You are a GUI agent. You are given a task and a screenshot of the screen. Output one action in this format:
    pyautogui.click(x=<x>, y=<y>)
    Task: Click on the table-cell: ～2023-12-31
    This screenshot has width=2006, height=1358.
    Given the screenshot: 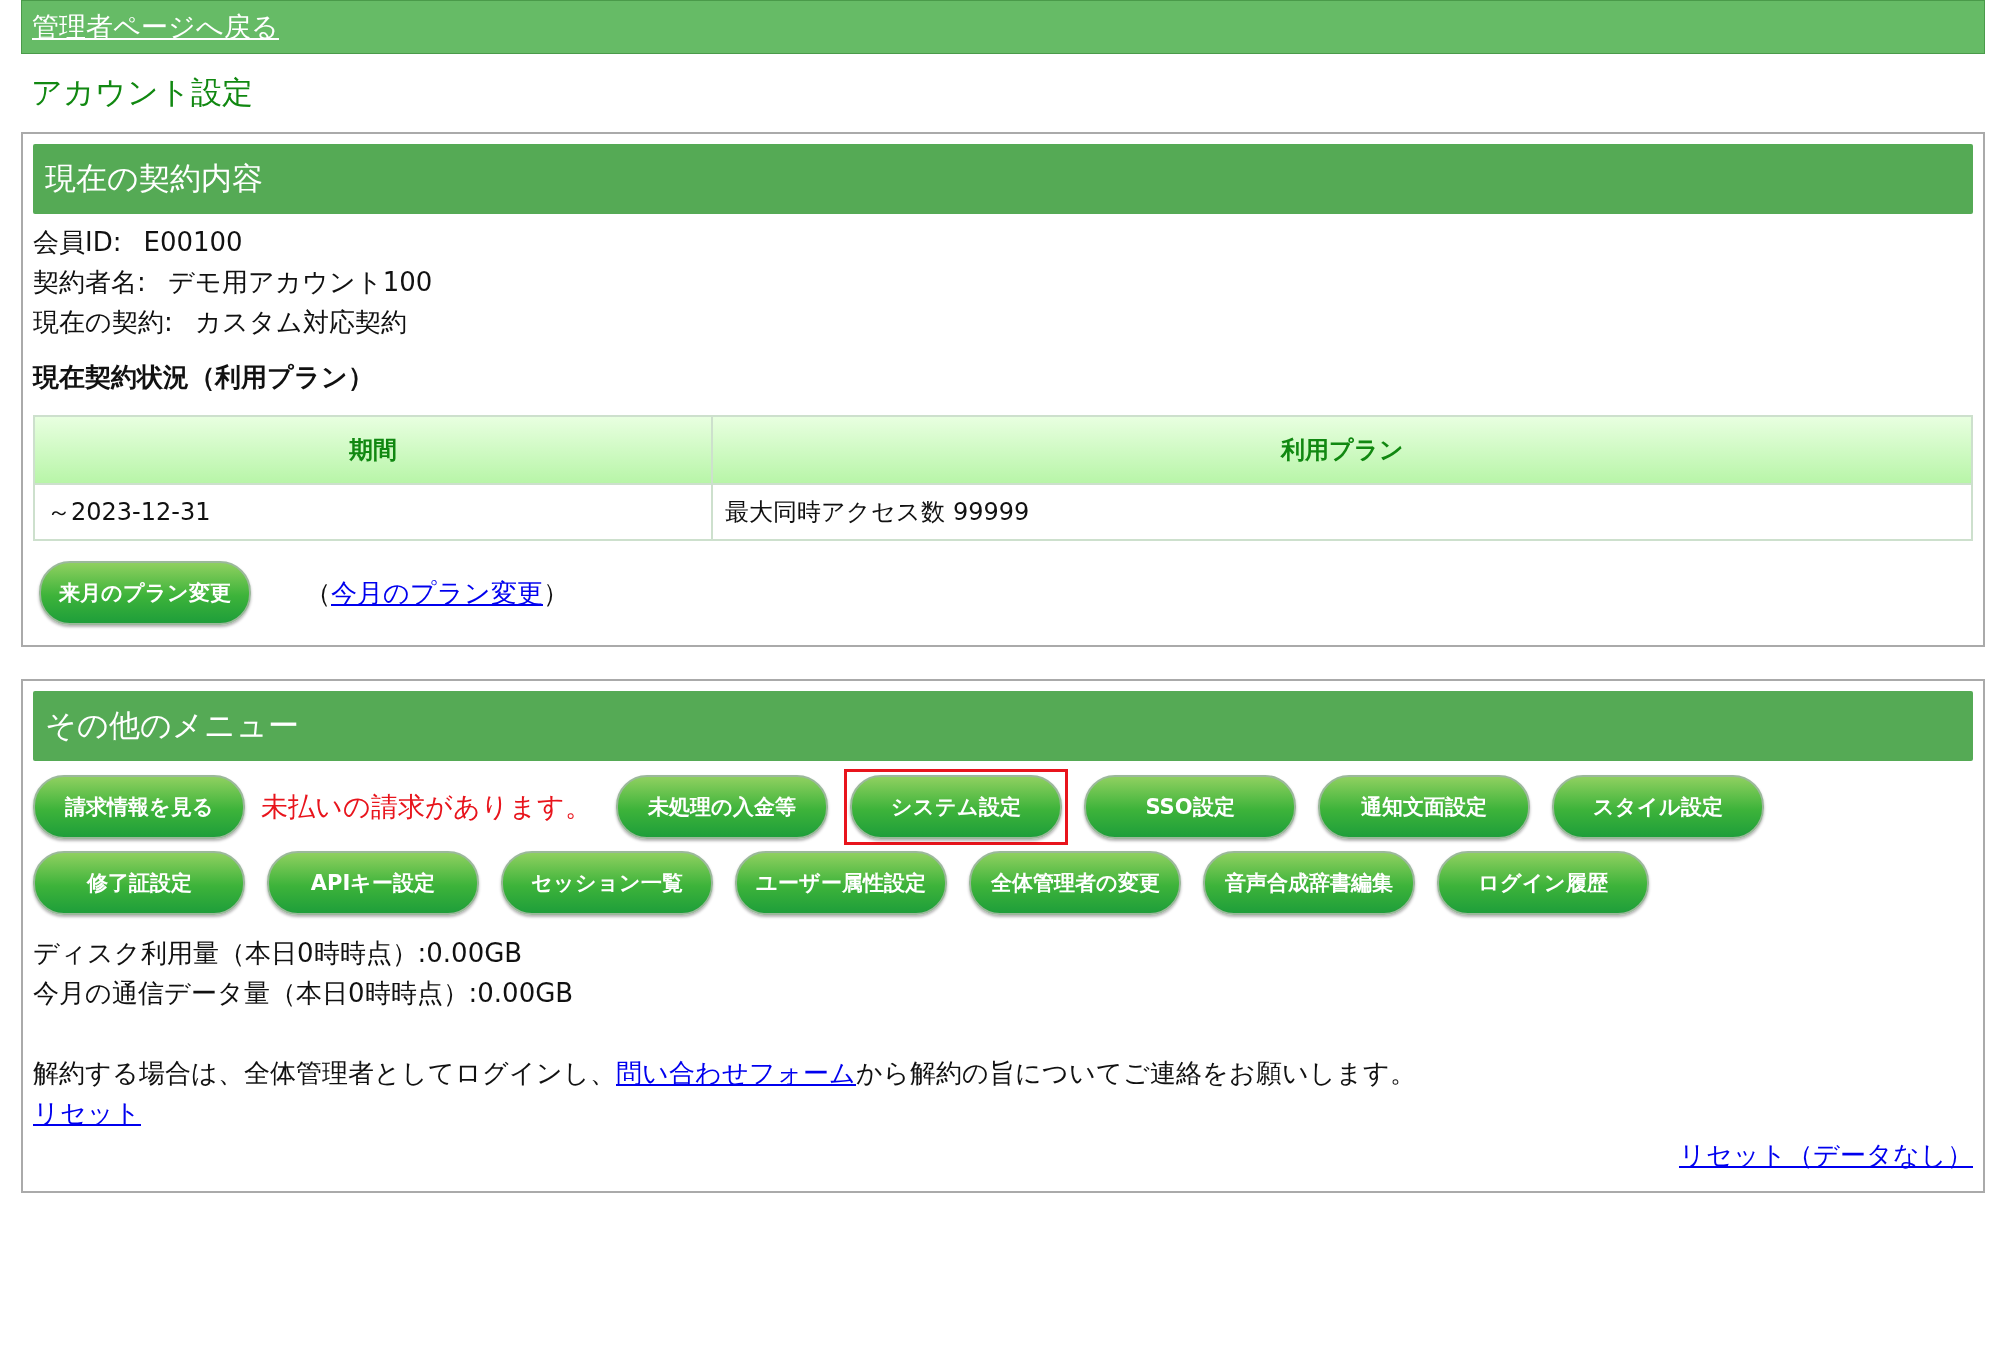 What is the action you would take?
    pyautogui.click(x=373, y=512)
    